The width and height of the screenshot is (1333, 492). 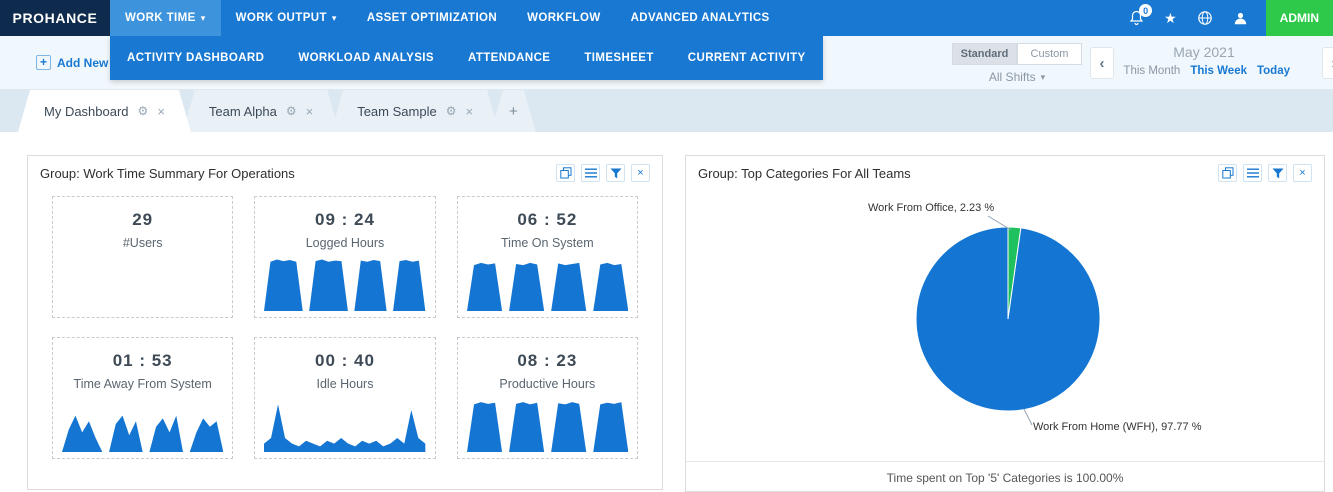 I want to click on tab-team-alpha: Team Alpha ⚙ ×, so click(x=261, y=111).